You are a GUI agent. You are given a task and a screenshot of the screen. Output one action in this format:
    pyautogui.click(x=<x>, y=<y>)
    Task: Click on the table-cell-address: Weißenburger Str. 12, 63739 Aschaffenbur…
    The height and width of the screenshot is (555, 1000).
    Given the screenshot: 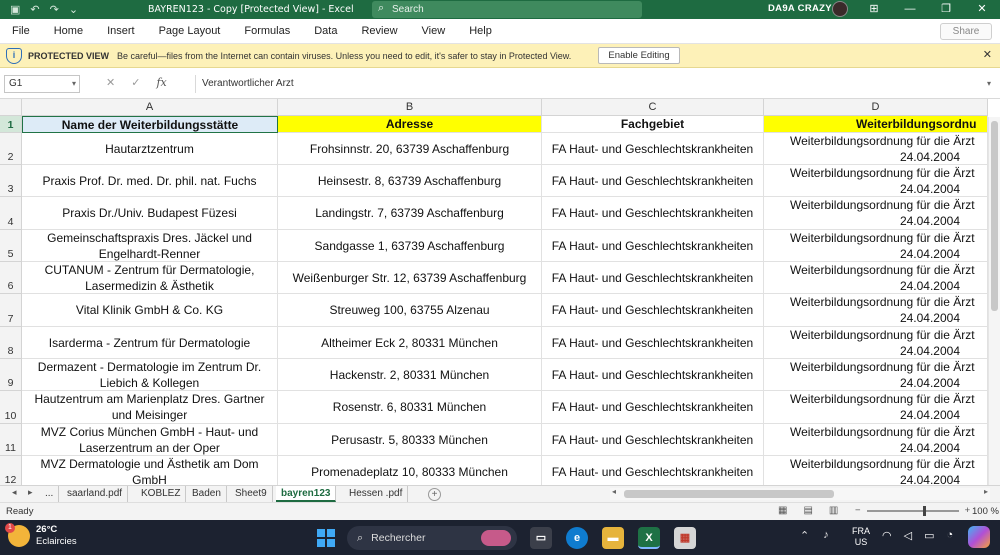 What is the action you would take?
    pyautogui.click(x=410, y=278)
    